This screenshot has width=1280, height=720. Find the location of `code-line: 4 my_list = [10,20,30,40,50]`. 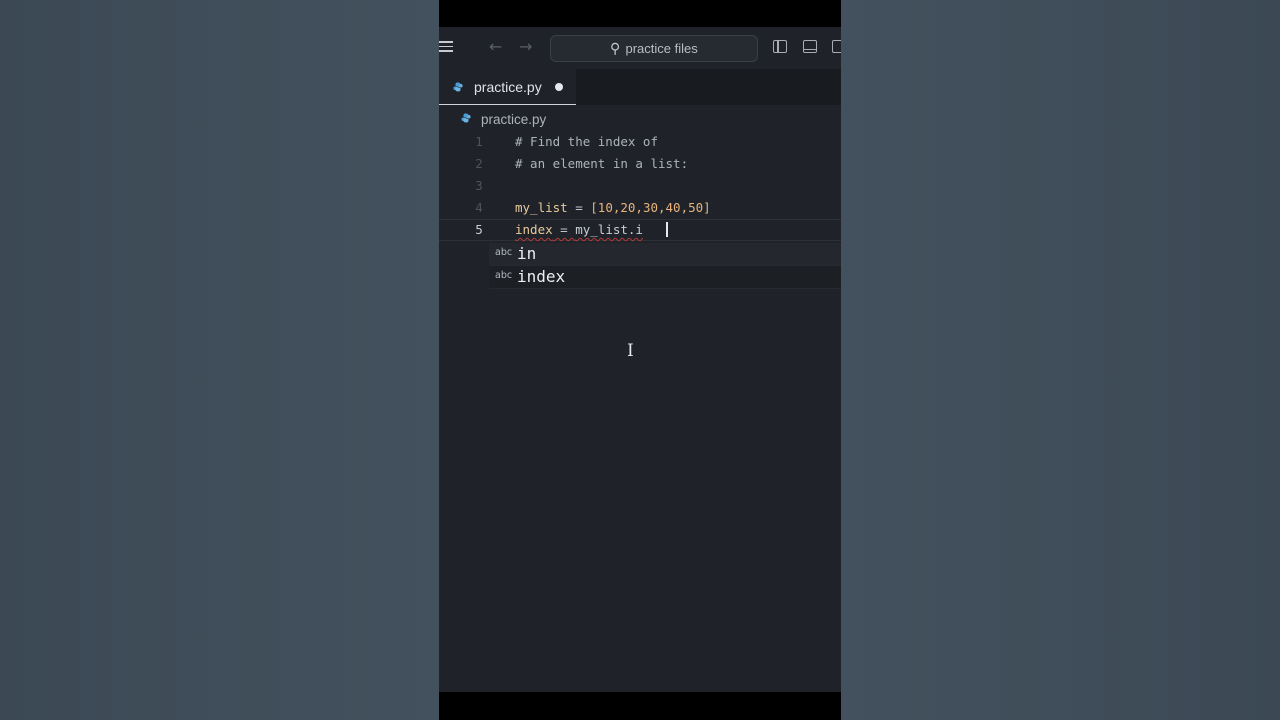

code-line: 4 my_list = [10,20,30,40,50] is located at coordinates (640, 208).